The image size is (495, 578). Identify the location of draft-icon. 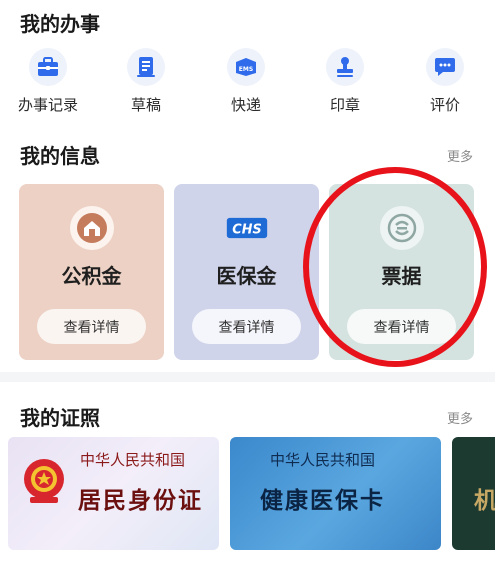
(146, 67).